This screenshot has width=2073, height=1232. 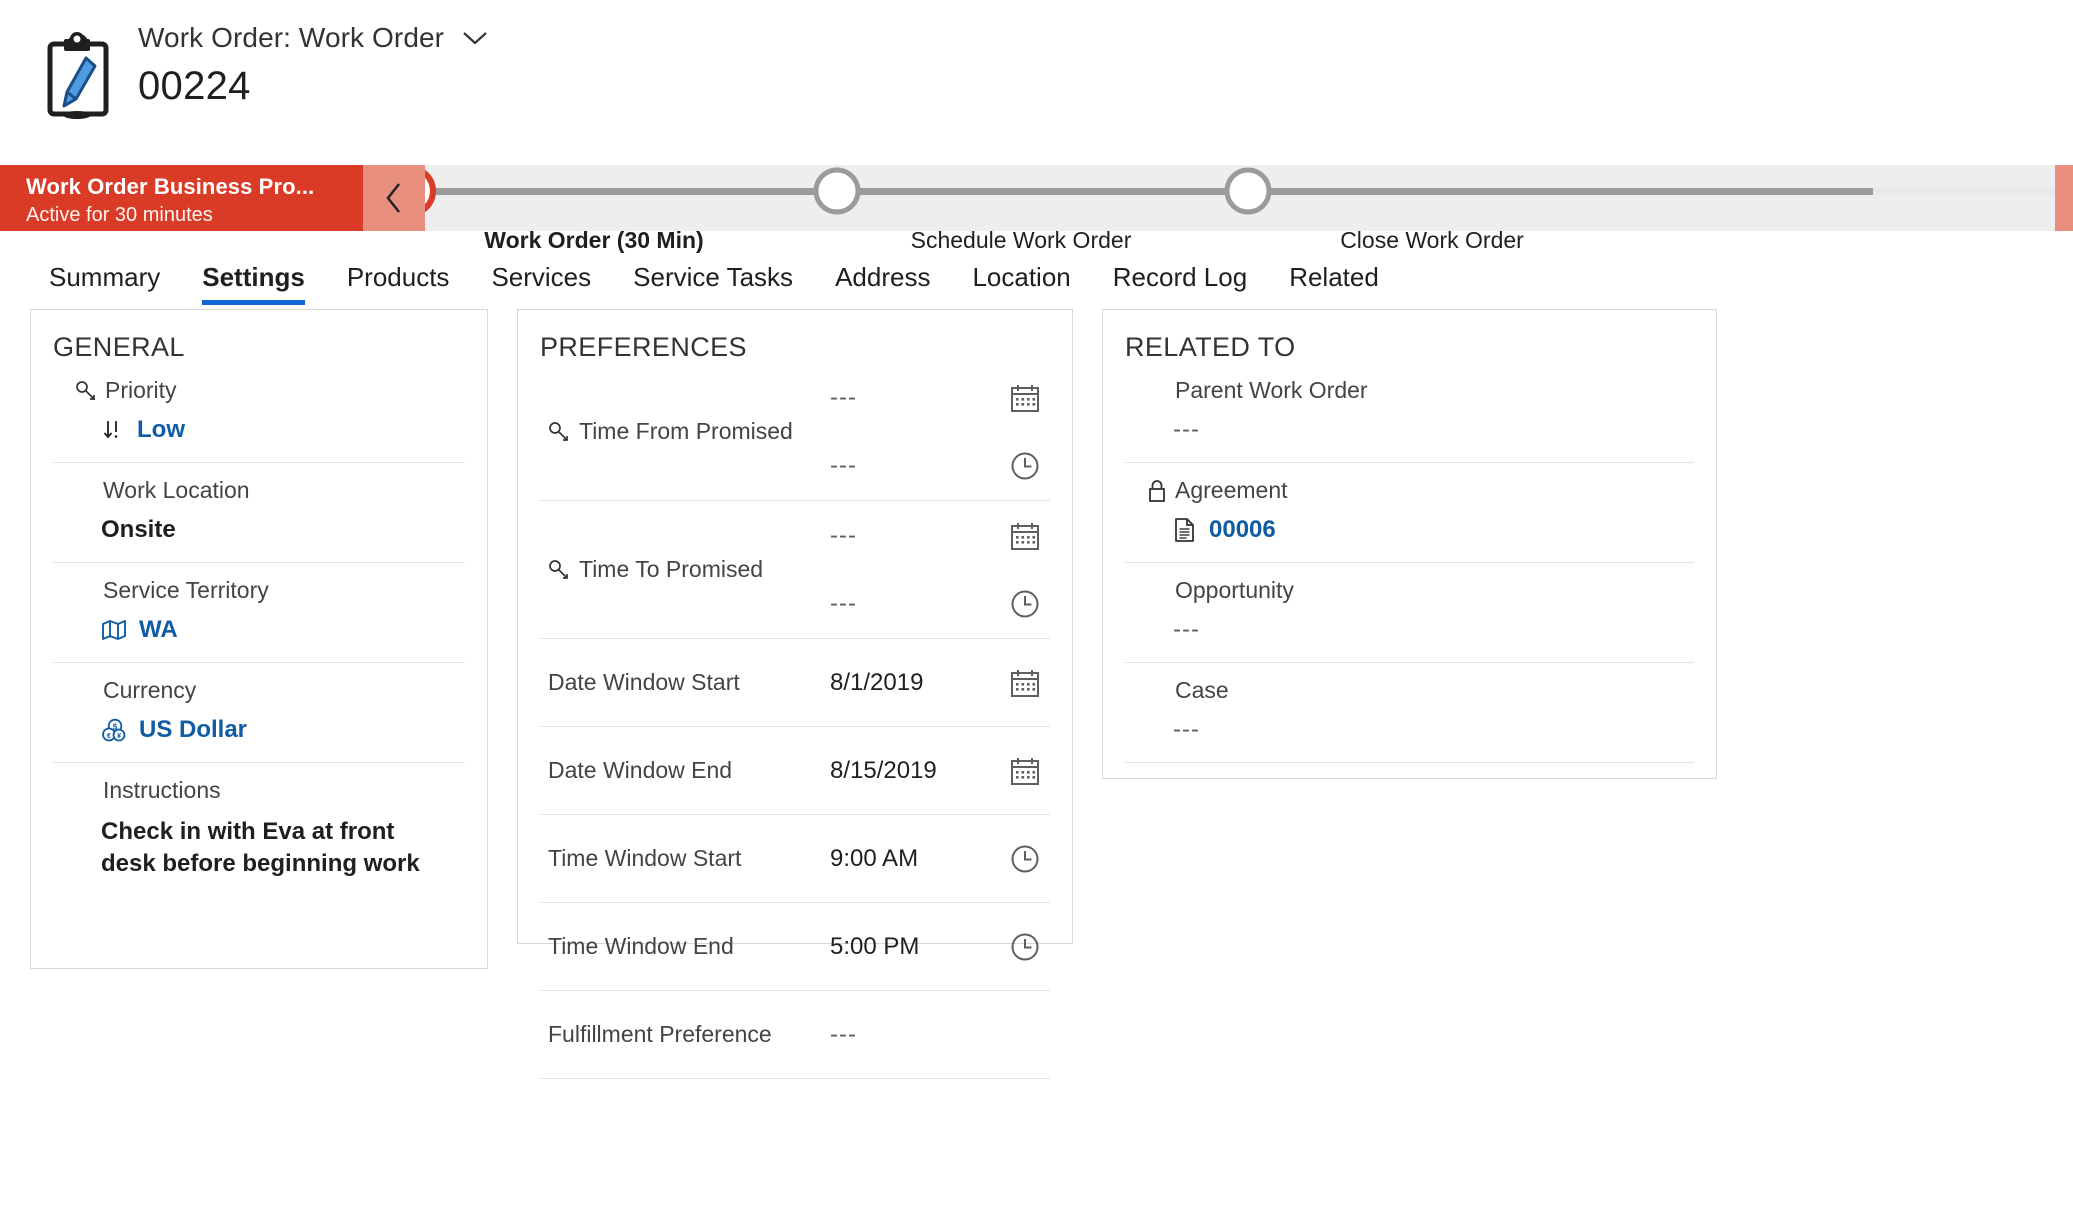 What do you see at coordinates (843, 465) in the screenshot?
I see `field-value-text: ---` at bounding box center [843, 465].